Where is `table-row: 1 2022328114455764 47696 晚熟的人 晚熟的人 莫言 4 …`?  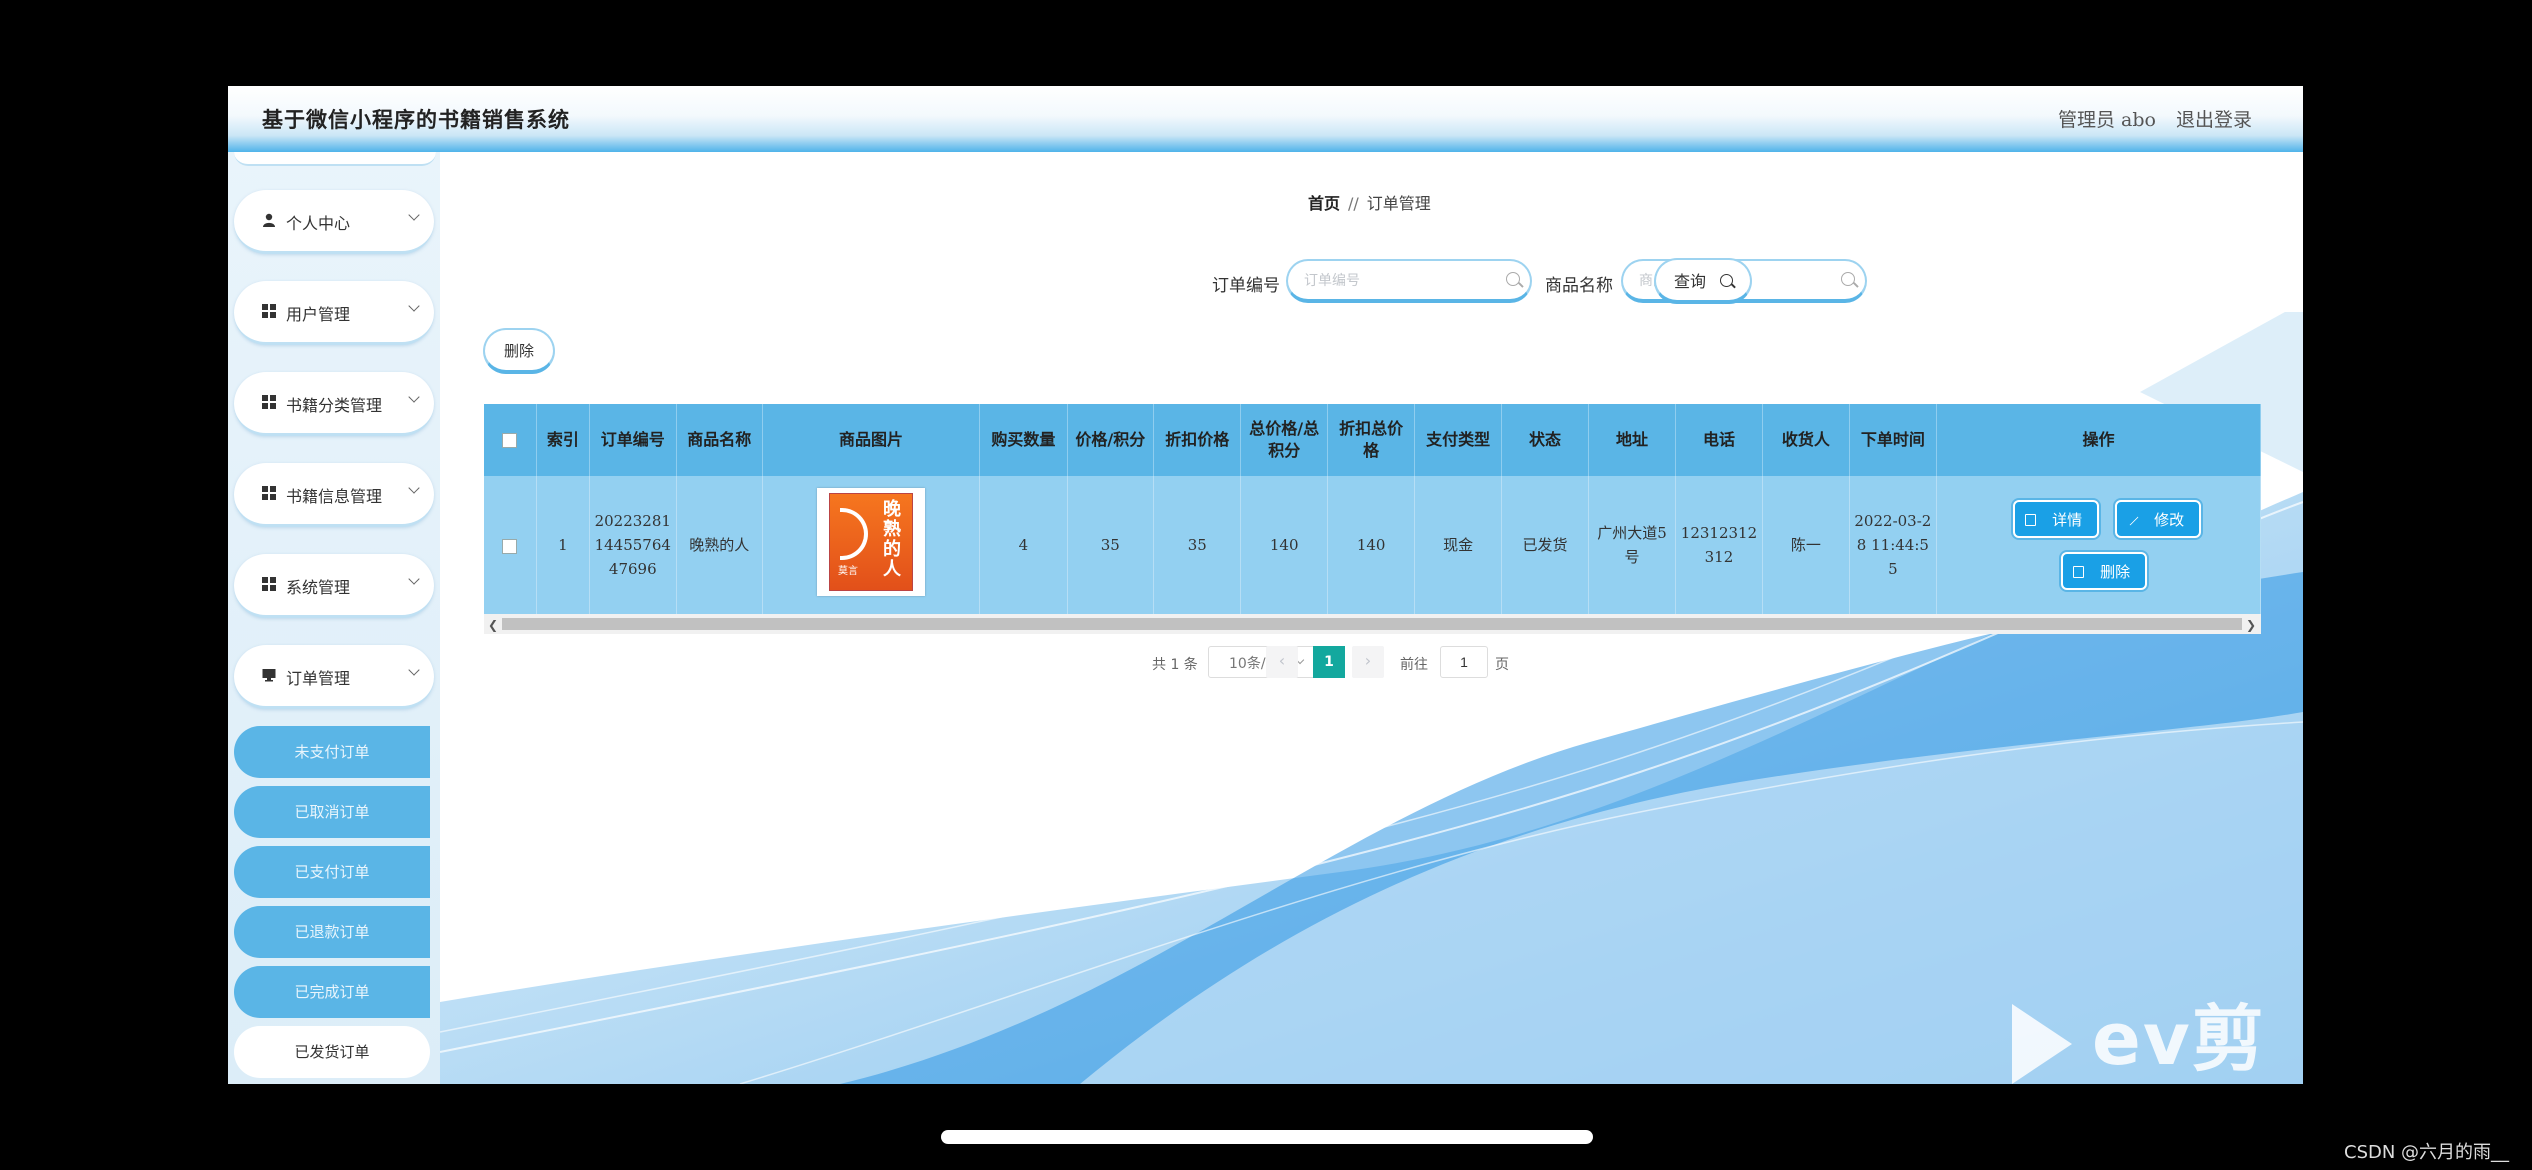 table-row: 1 2022328114455764 47696 晚熟的人 晚熟的人 莫言 4 … is located at coordinates (1372, 545).